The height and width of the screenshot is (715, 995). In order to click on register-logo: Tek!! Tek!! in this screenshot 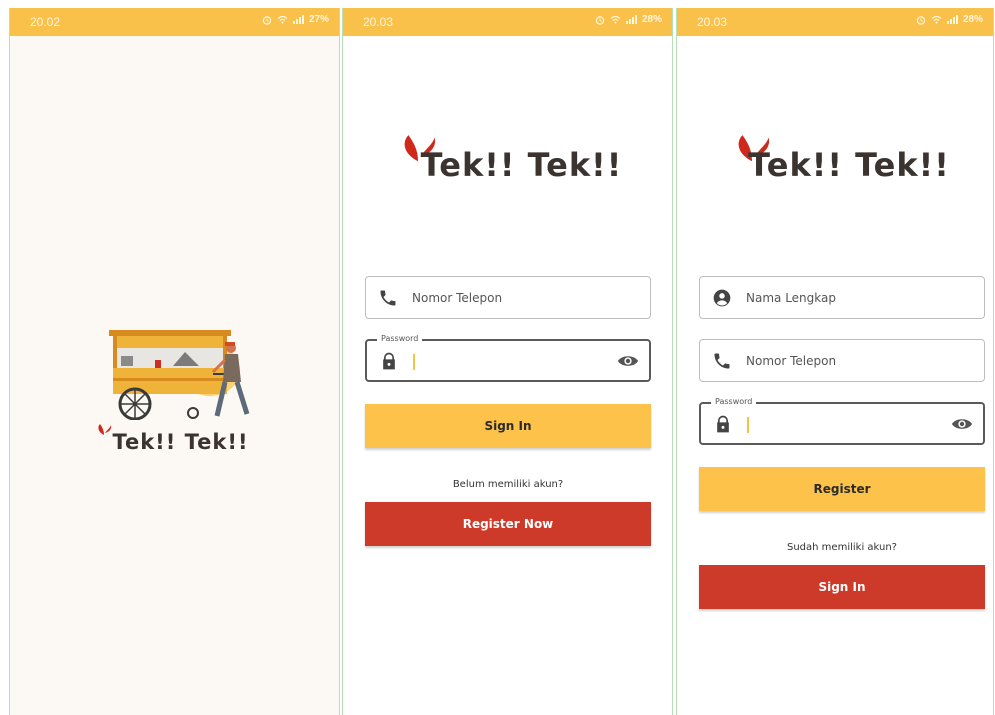, I will do `click(835, 157)`.